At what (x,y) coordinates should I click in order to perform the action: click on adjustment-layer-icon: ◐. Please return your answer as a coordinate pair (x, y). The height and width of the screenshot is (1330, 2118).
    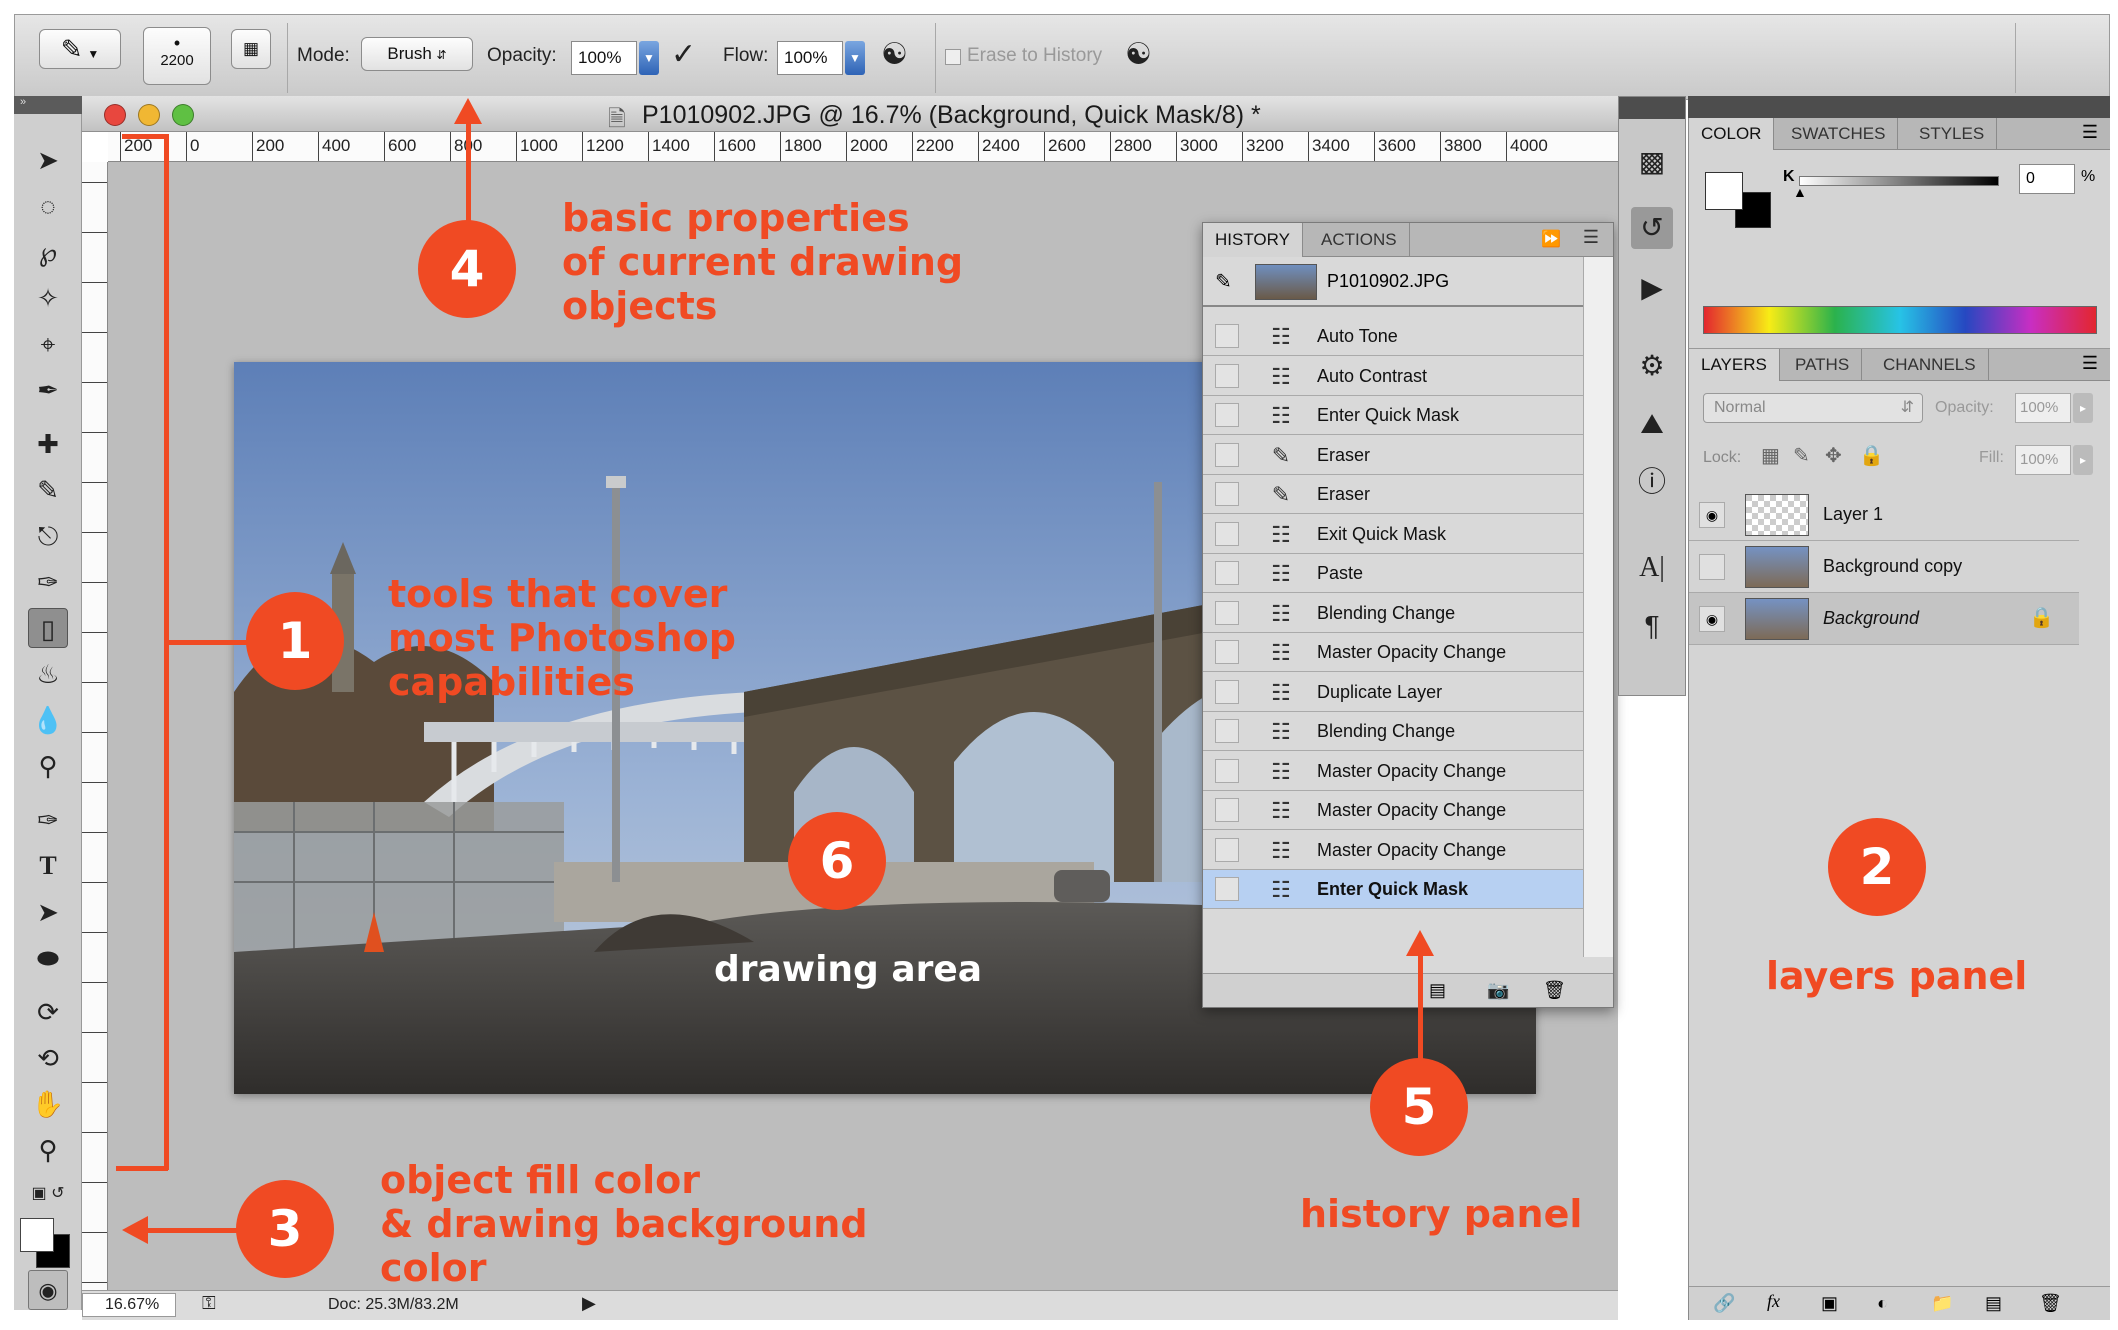
    Looking at the image, I should click on (1882, 1303).